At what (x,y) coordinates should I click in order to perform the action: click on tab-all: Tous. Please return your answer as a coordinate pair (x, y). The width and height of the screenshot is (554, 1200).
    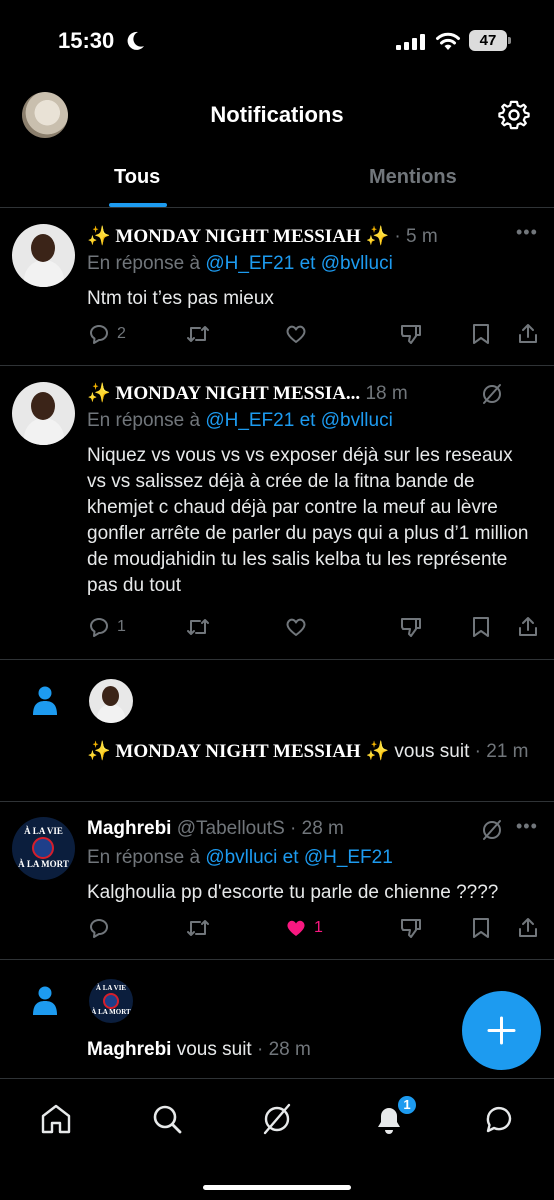
    Looking at the image, I should click on (137, 177).